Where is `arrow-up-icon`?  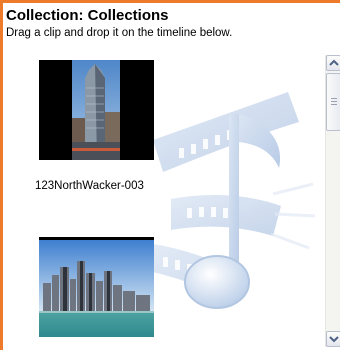 arrow-up-icon is located at coordinates (334, 62).